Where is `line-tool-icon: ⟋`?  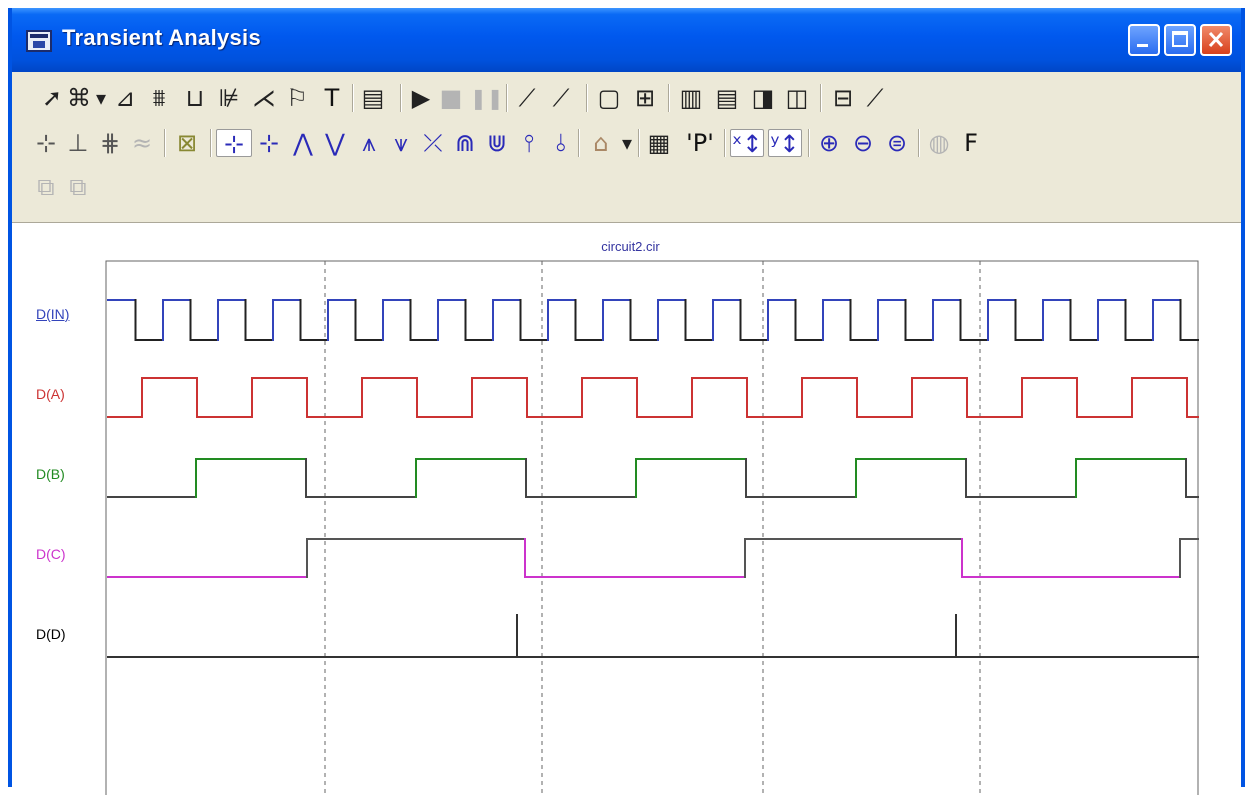 line-tool-icon: ⟋ is located at coordinates (527, 98).